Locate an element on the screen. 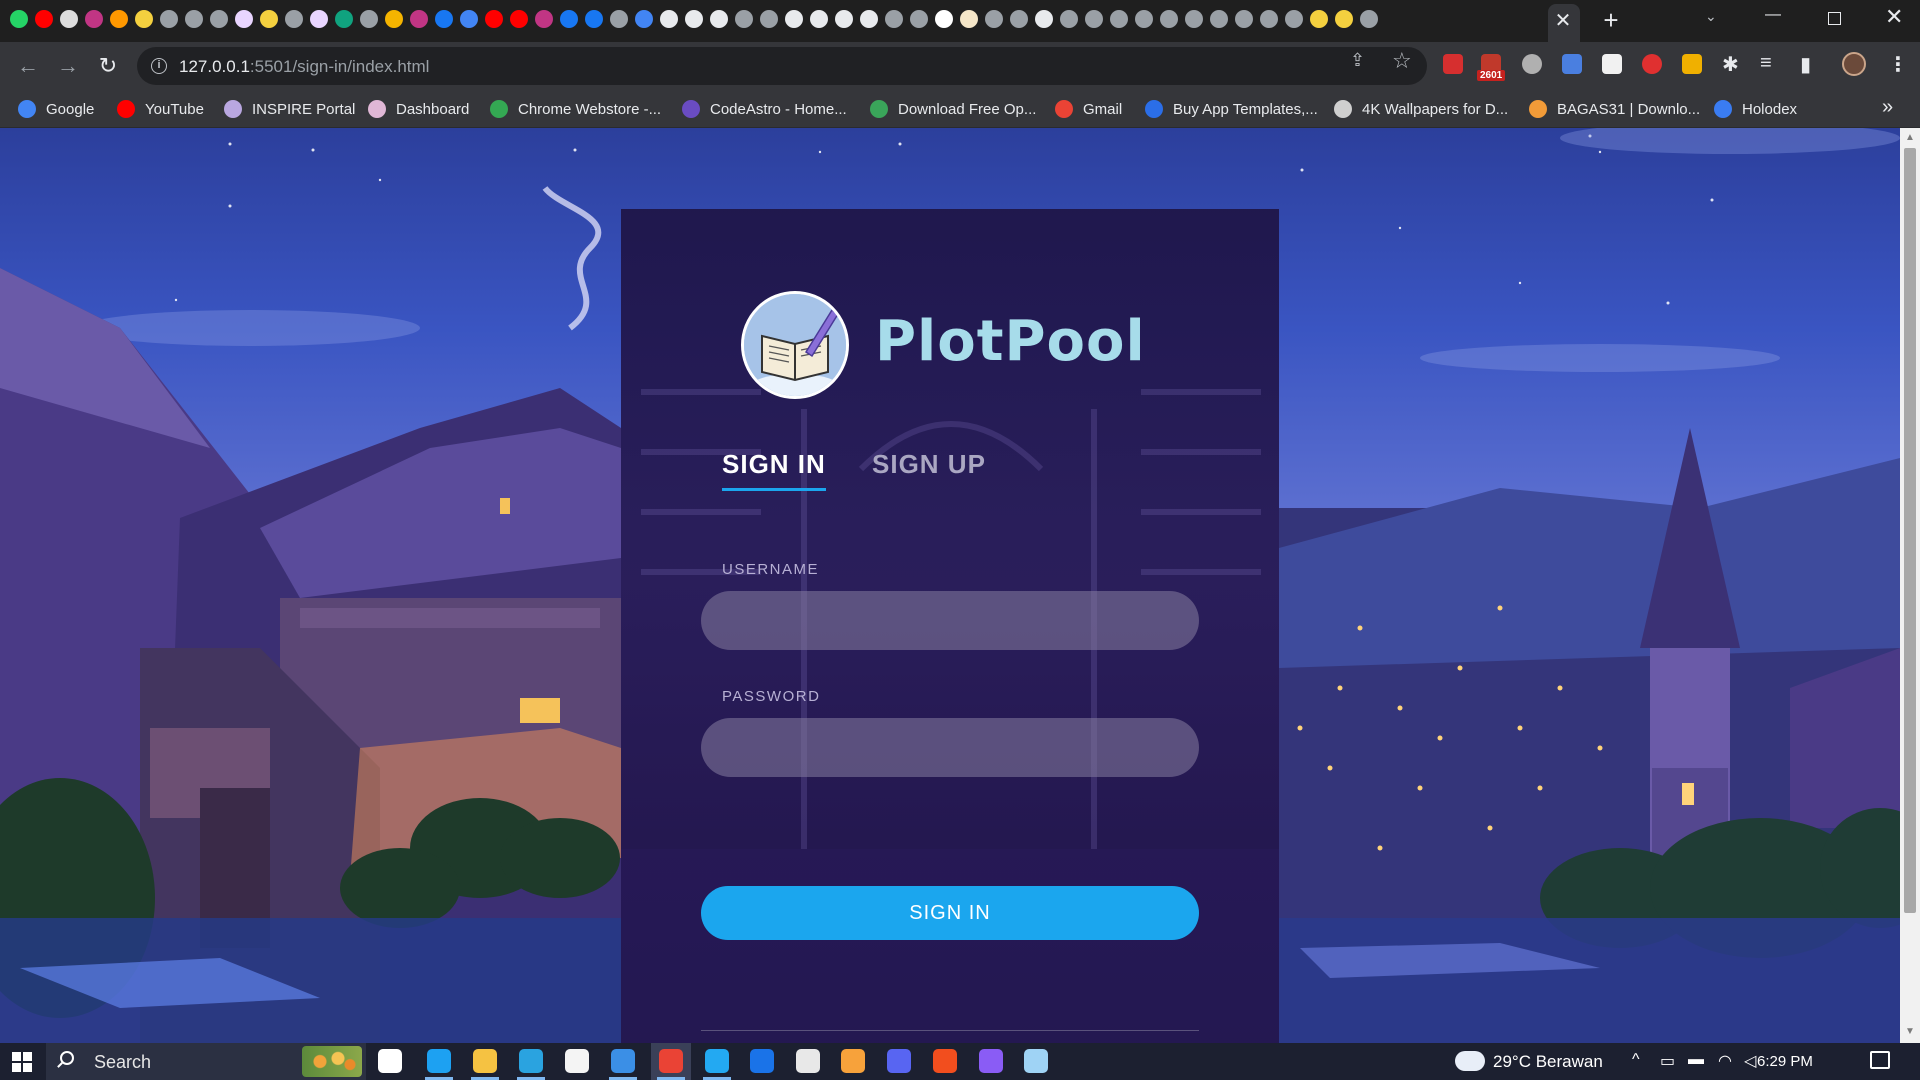  battery-icon: ▬ is located at coordinates (1696, 1060).